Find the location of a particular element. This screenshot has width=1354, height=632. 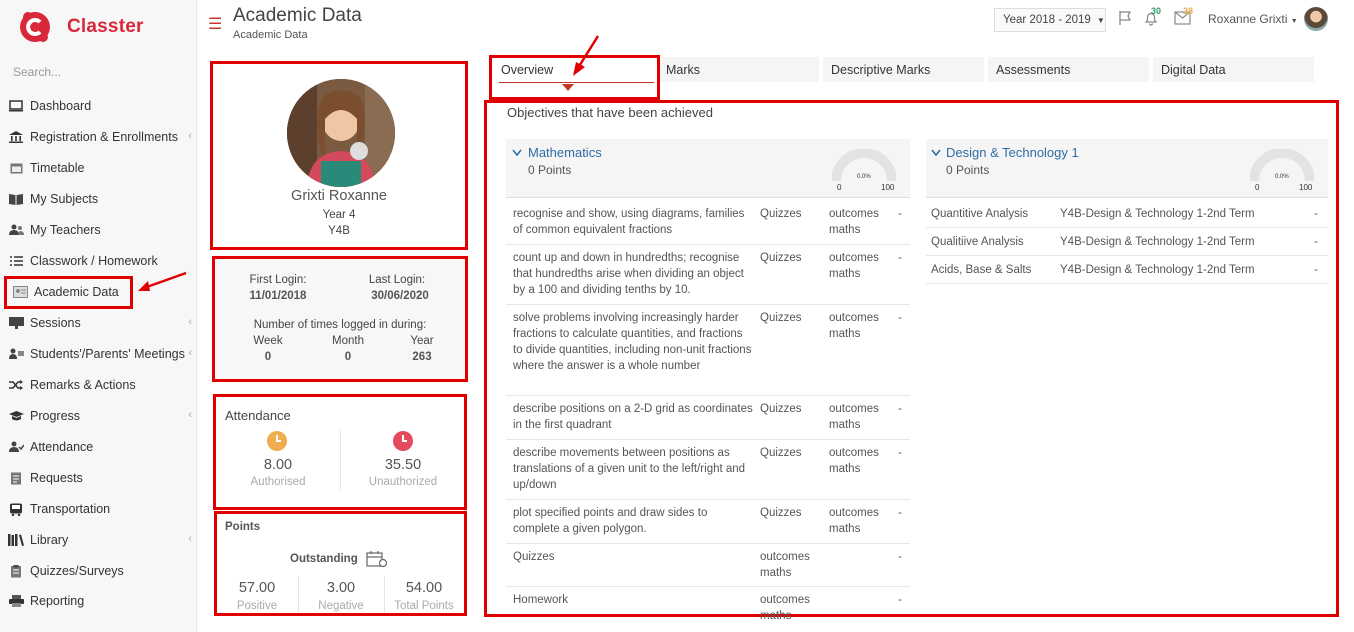

design-objective-description: Quantitive Analysis is located at coordinates (980, 214).